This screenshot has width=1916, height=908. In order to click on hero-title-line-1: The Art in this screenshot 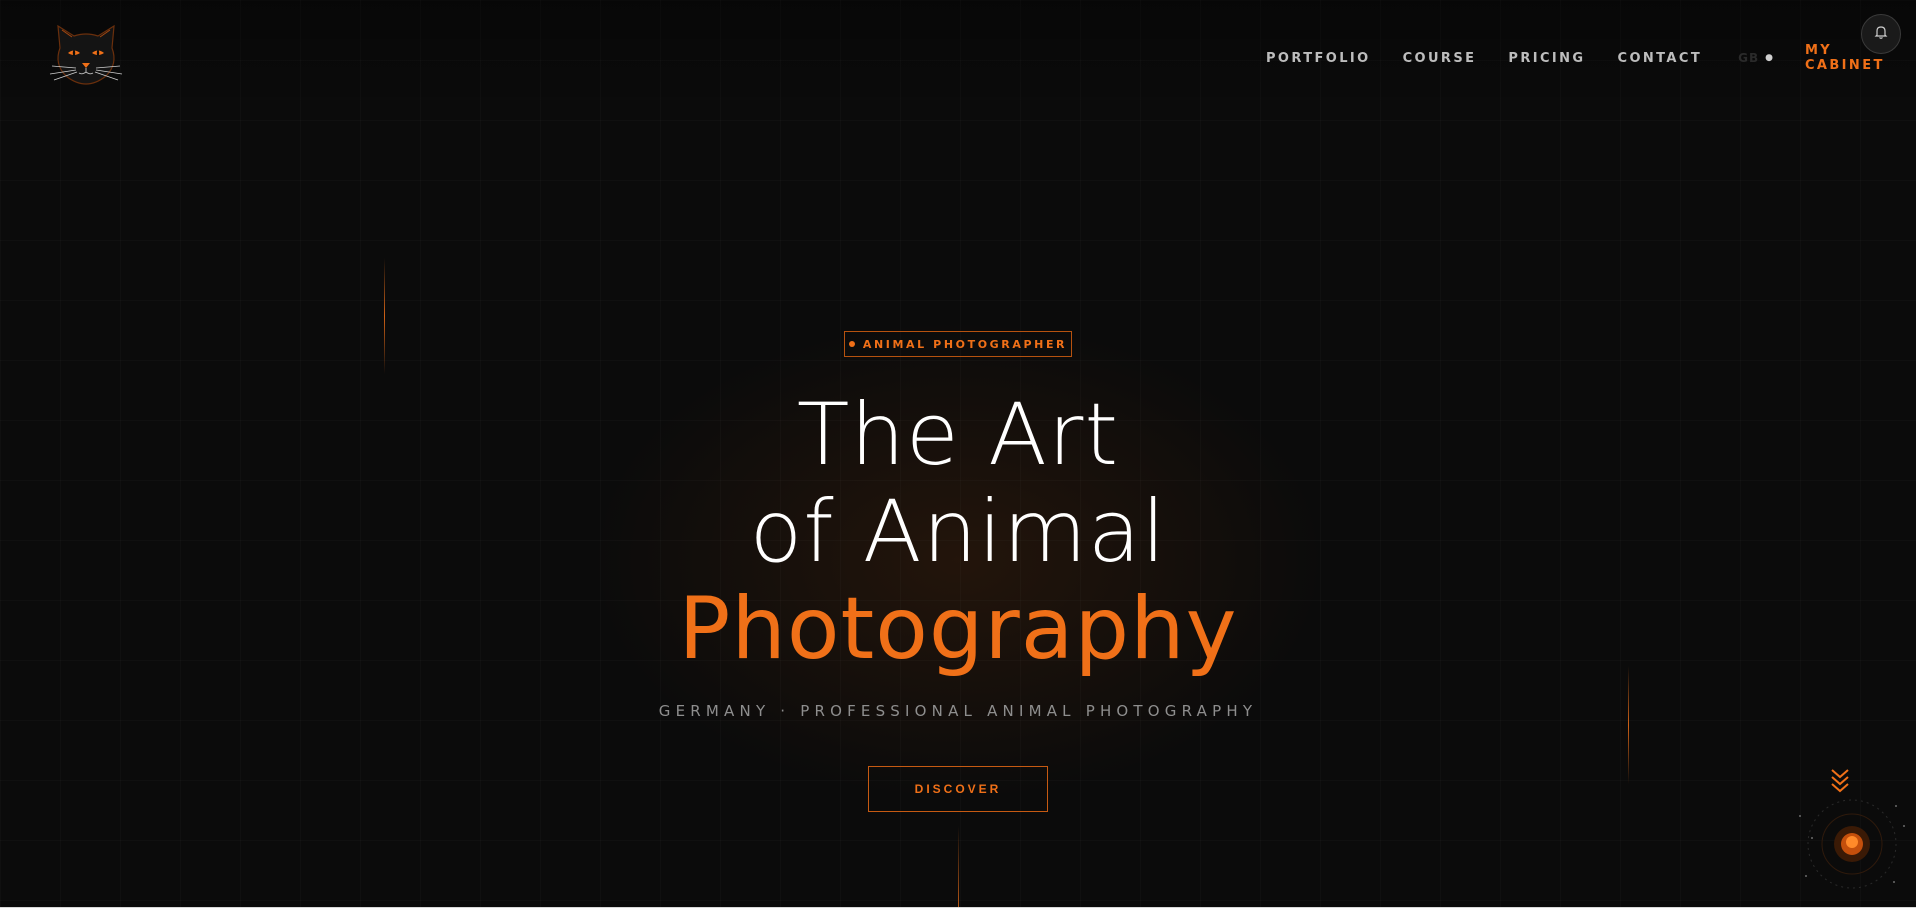, I will do `click(958, 435)`.